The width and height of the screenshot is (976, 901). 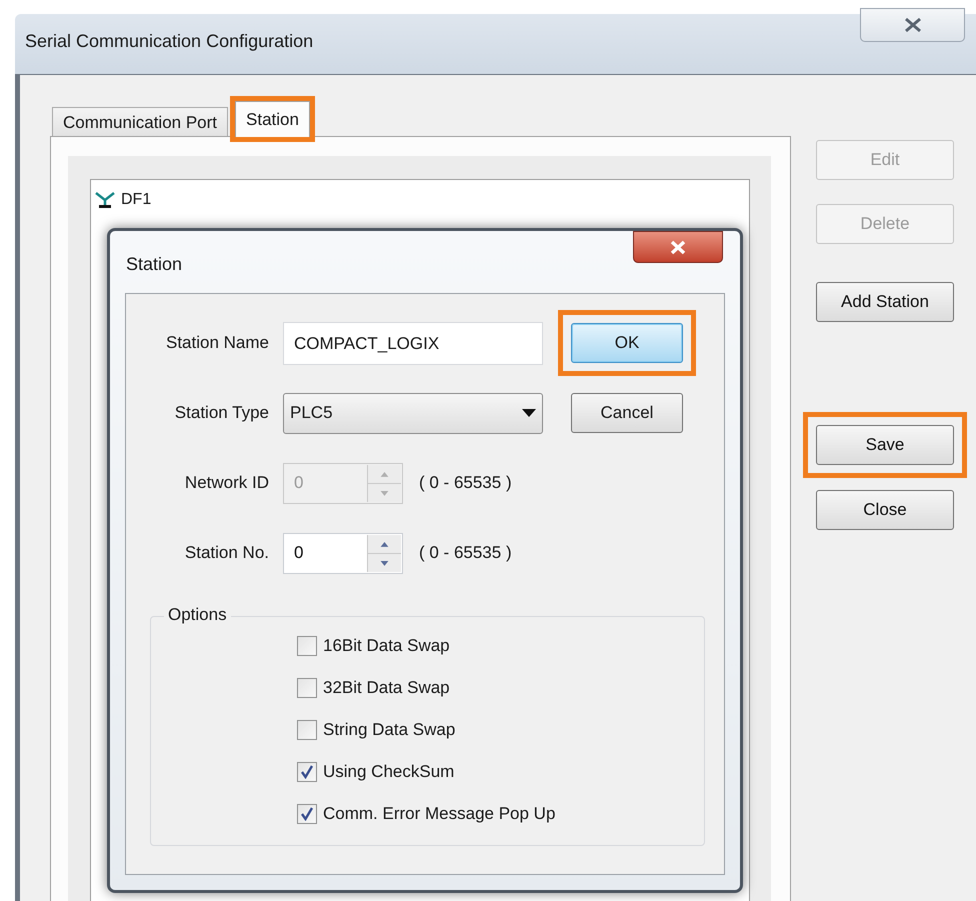 What do you see at coordinates (154, 264) in the screenshot?
I see `dialog-title: Station` at bounding box center [154, 264].